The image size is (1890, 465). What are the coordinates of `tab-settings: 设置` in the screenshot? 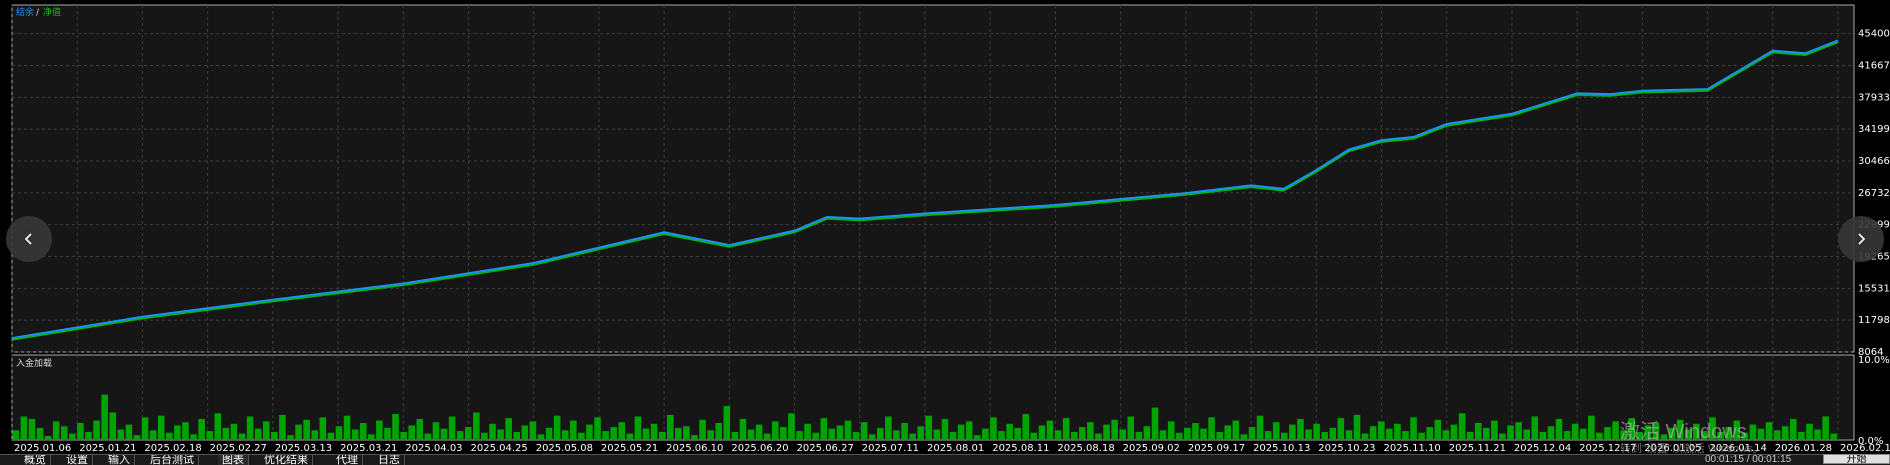 It's located at (77, 460).